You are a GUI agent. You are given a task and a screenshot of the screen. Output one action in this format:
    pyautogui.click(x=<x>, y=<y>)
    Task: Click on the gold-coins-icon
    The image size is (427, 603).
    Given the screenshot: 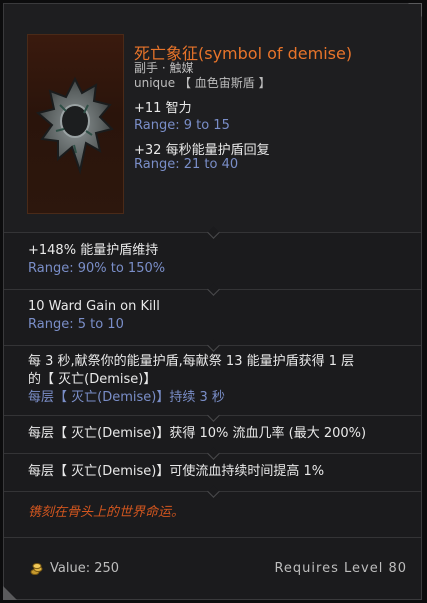 What is the action you would take?
    pyautogui.click(x=36, y=568)
    